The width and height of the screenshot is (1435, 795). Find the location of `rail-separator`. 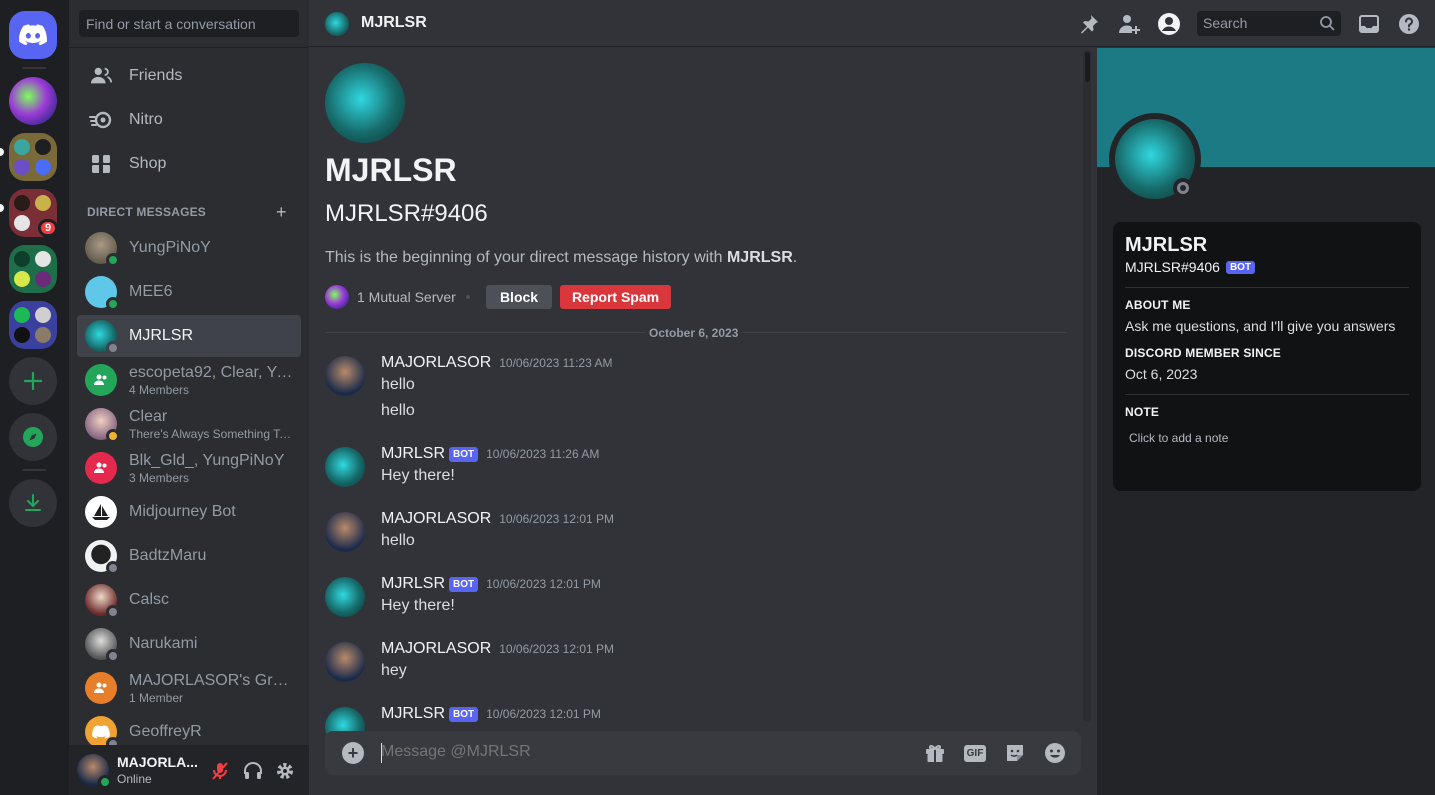

rail-separator is located at coordinates (34, 68).